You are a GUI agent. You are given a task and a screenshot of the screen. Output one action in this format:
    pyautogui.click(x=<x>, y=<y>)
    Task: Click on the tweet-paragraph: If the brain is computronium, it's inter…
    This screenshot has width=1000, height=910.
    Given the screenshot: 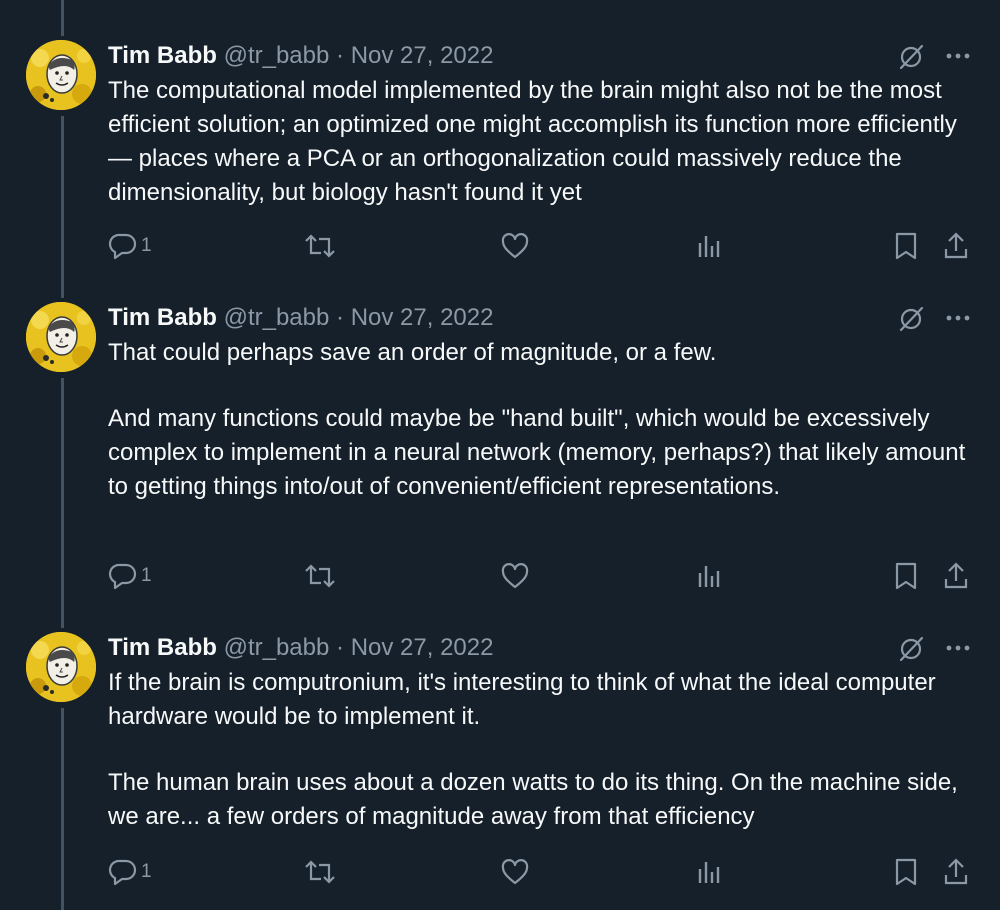 What is the action you would take?
    pyautogui.click(x=525, y=699)
    